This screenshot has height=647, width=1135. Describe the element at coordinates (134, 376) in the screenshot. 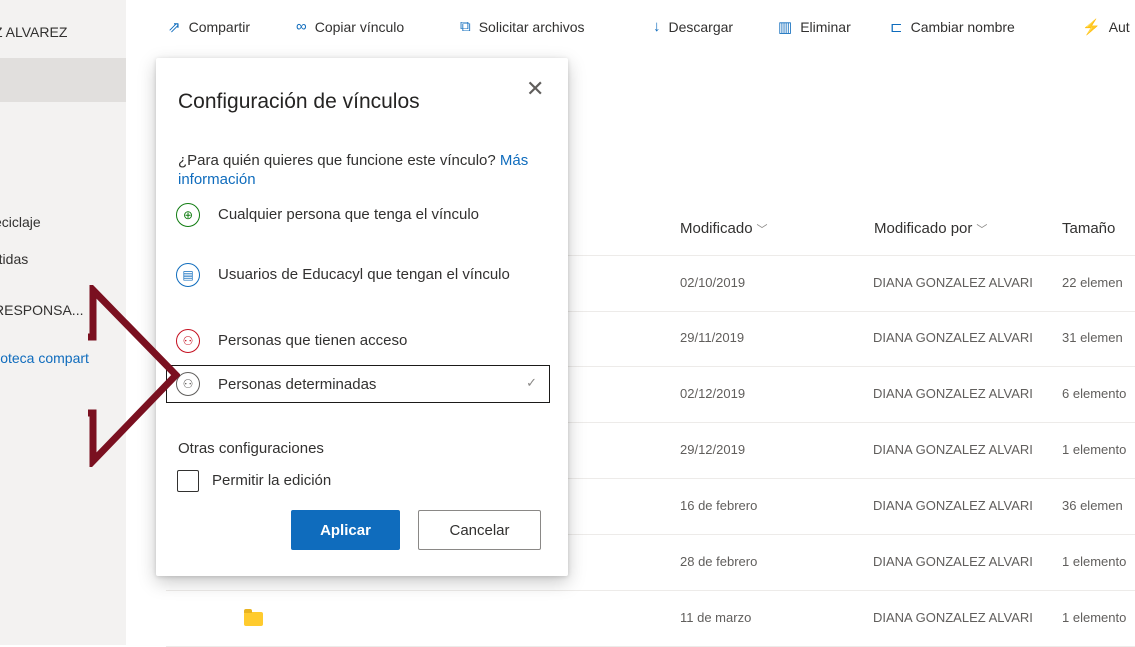

I see `annotation-arrow-icon` at that location.